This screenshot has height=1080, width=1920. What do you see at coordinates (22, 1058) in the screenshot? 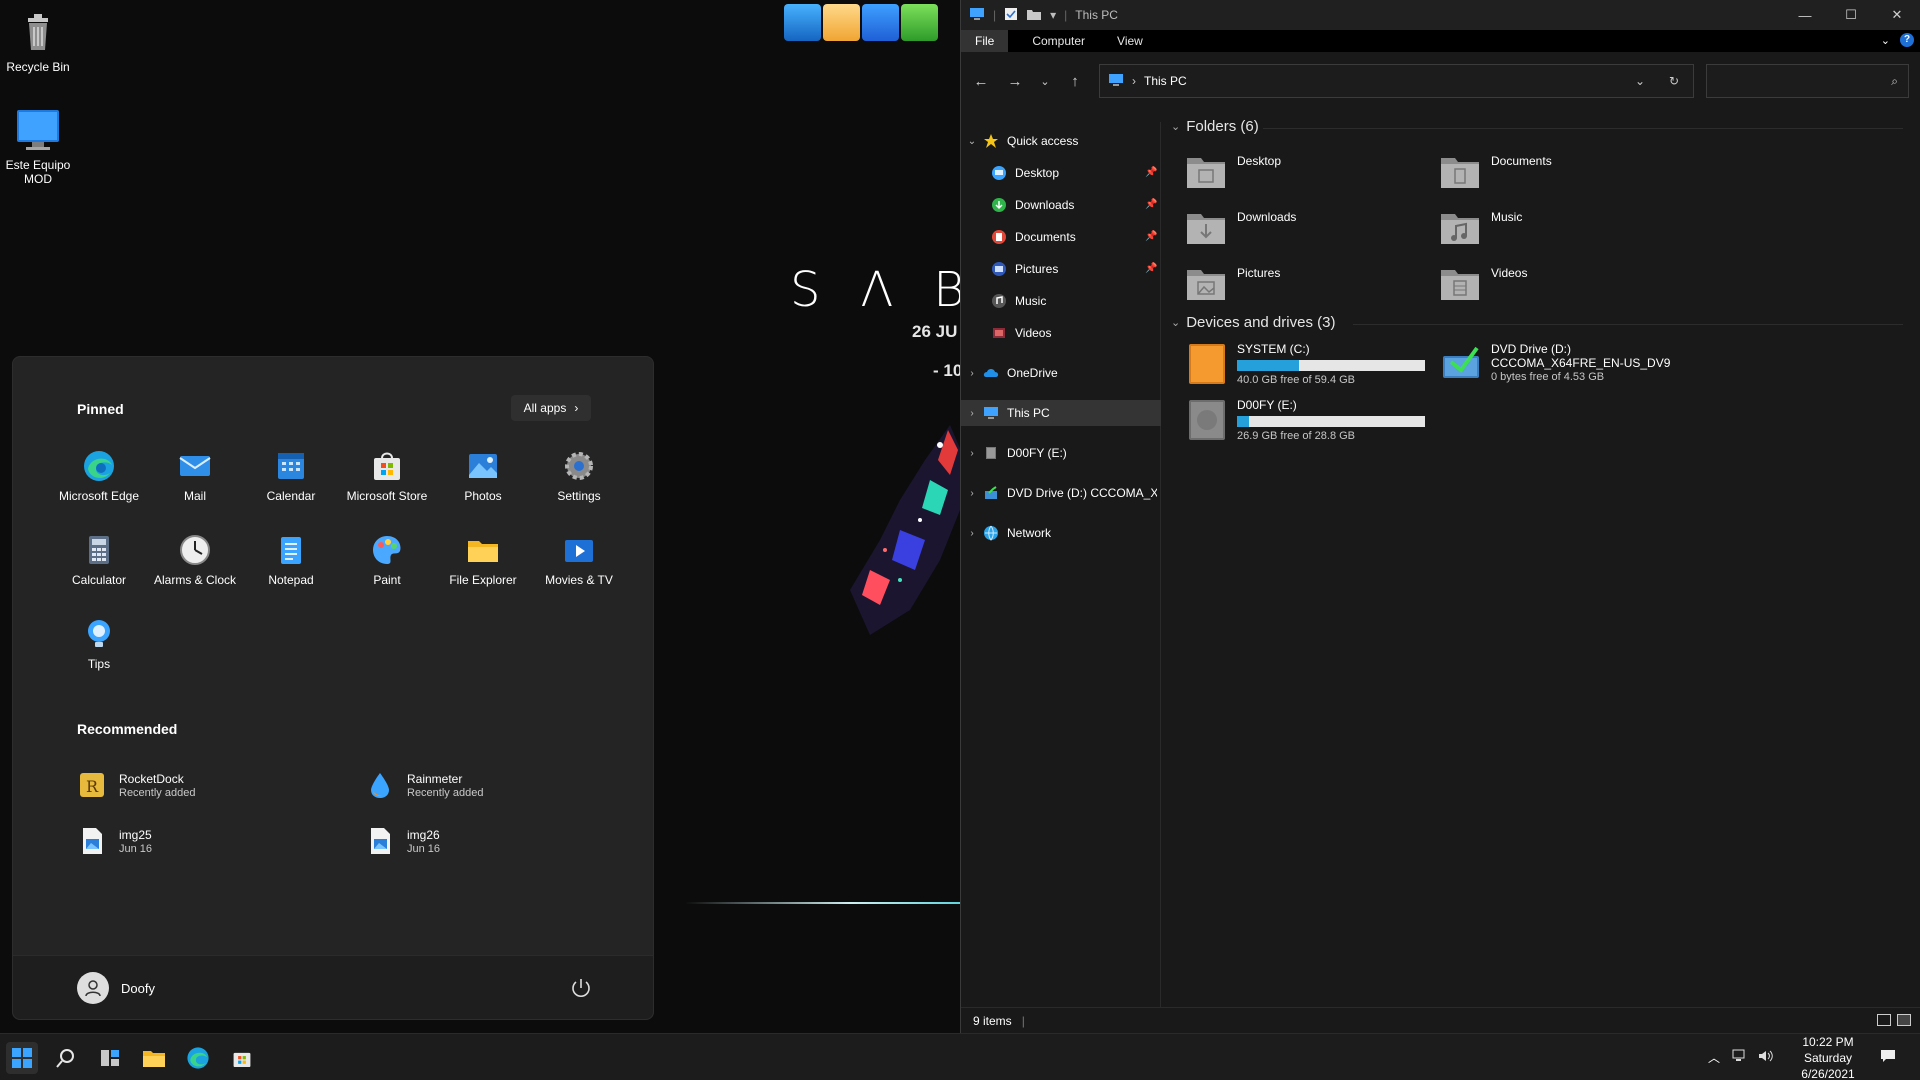
I see `start-button` at bounding box center [22, 1058].